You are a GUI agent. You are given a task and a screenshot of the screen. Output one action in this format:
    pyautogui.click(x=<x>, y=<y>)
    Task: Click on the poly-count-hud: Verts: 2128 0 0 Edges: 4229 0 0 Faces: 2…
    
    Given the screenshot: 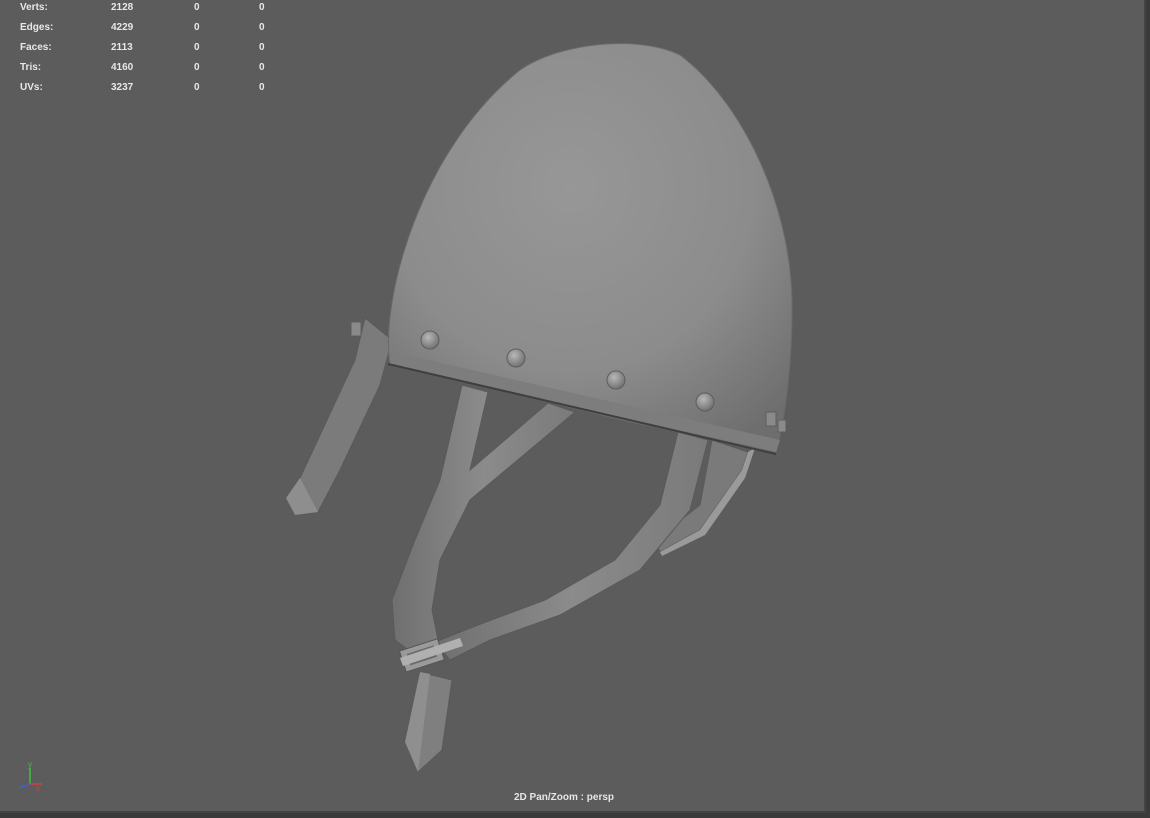 What is the action you would take?
    pyautogui.click(x=150, y=50)
    